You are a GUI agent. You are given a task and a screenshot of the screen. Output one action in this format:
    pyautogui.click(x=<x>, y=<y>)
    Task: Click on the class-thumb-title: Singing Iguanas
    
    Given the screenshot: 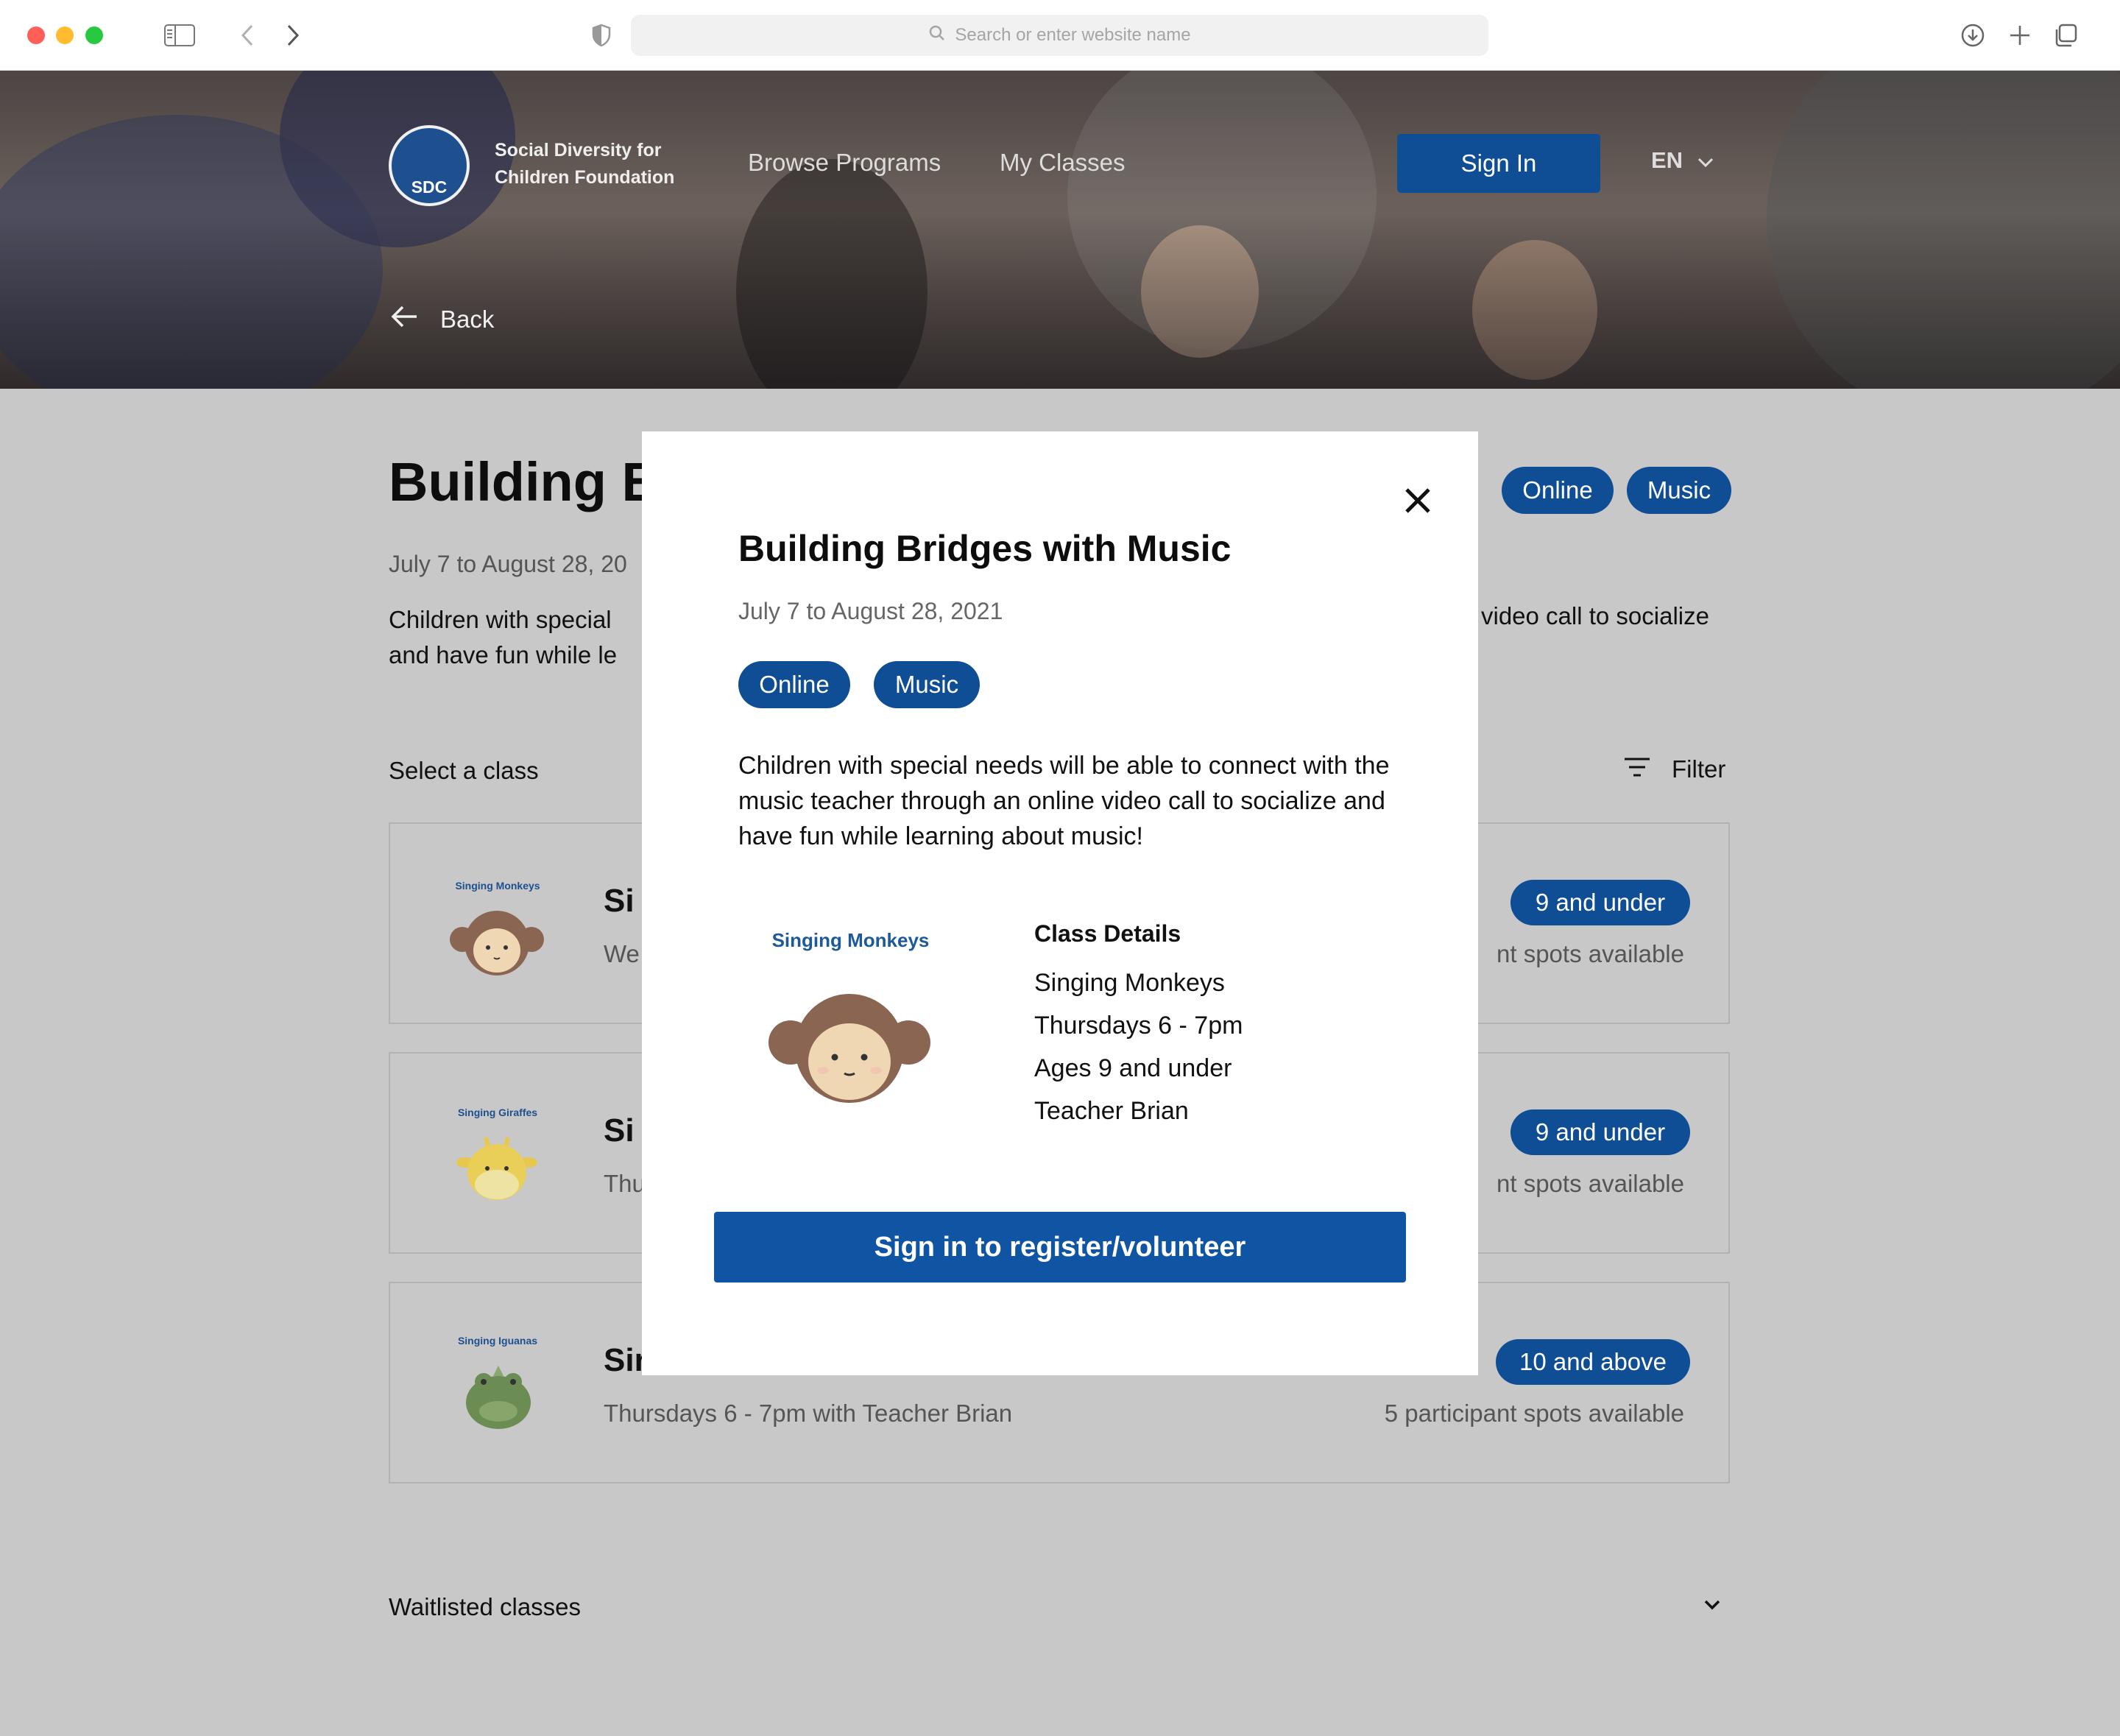 What is the action you would take?
    pyautogui.click(x=497, y=1341)
    